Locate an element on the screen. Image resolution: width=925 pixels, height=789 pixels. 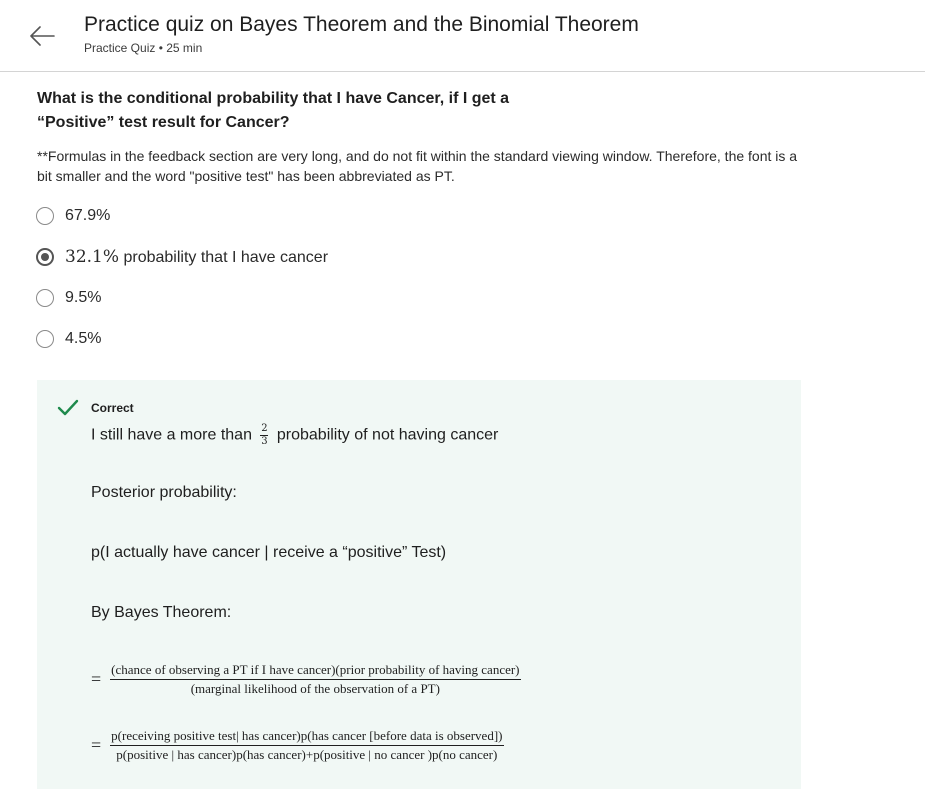
fraction-denominator: 3 is located at coordinates (264, 441).